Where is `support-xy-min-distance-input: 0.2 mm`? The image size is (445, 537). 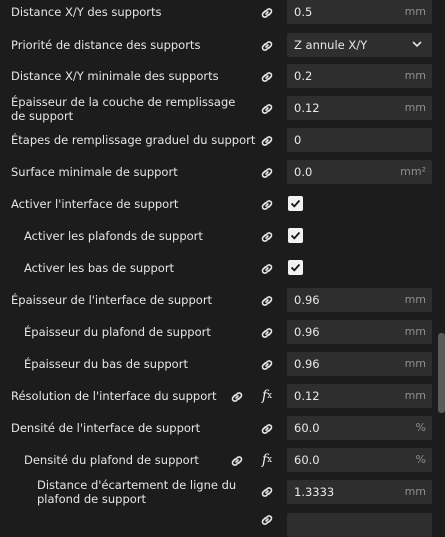
support-xy-min-distance-input: 0.2 mm is located at coordinates (359, 76).